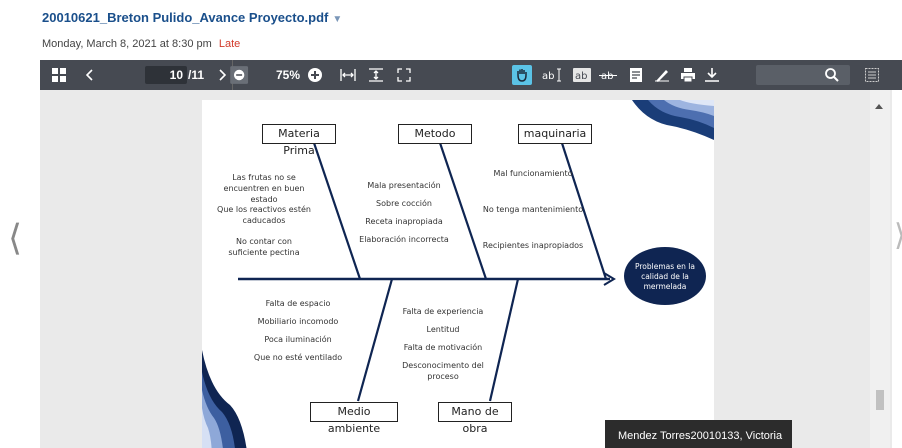 The height and width of the screenshot is (448, 902). Describe the element at coordinates (354, 418) in the screenshot. I see `category-medio-ambiente: Medio ambiente` at that location.